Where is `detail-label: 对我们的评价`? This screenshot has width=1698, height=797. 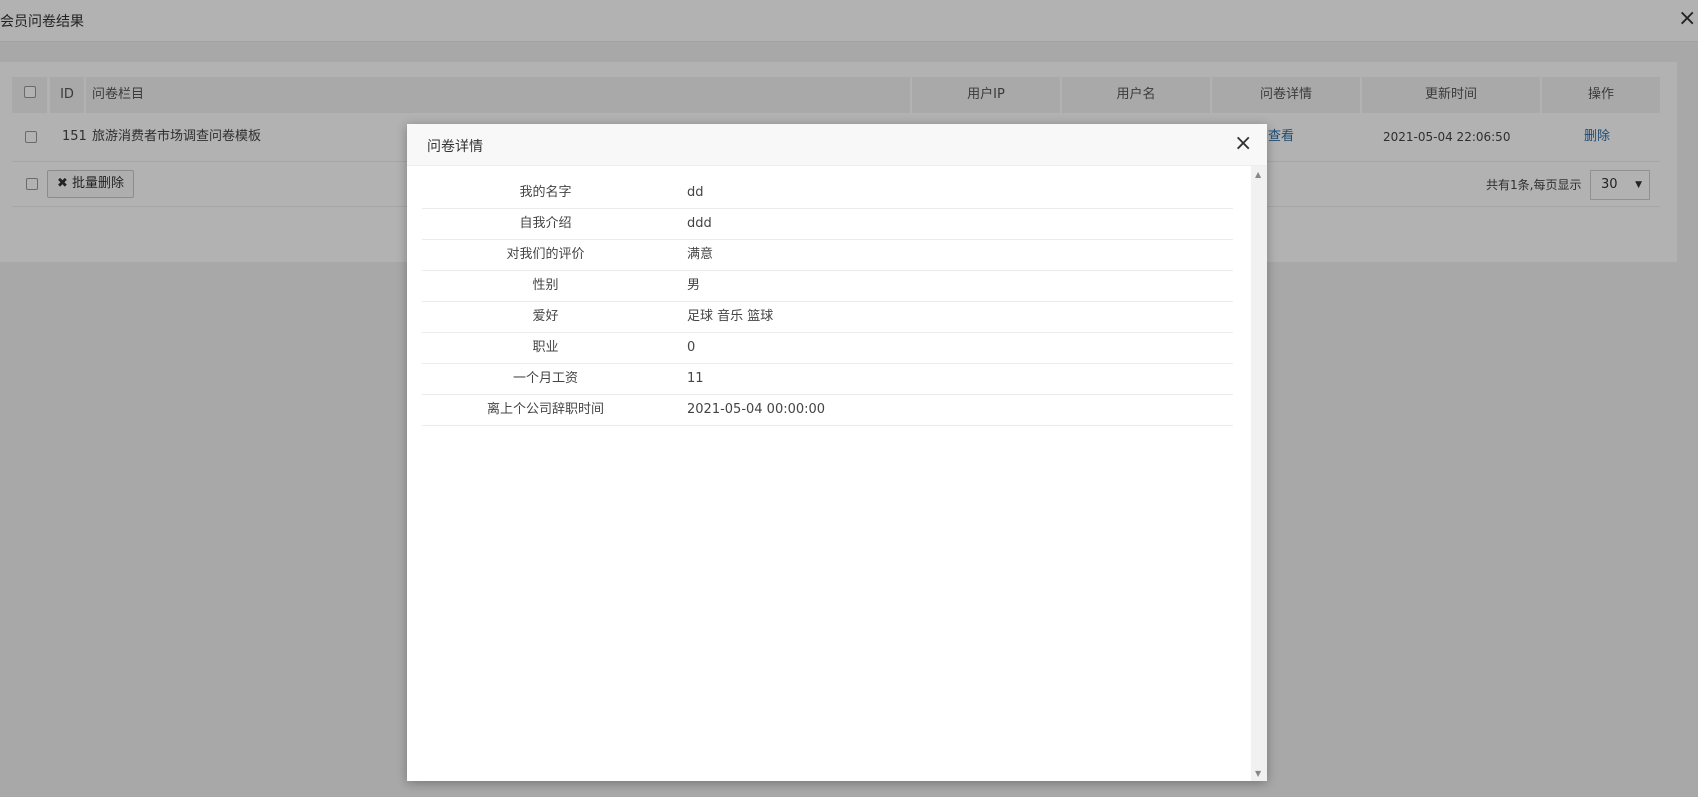
detail-label: 对我们的评价 is located at coordinates (545, 254).